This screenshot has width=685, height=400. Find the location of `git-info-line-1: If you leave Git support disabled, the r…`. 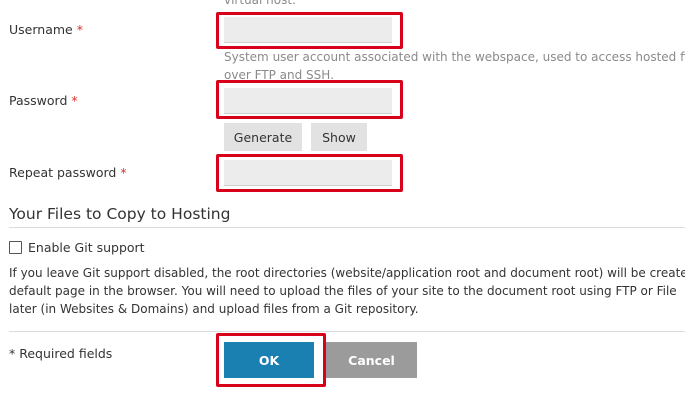

git-info-line-1: If you leave Git support disabled, the r… is located at coordinates (347, 273).